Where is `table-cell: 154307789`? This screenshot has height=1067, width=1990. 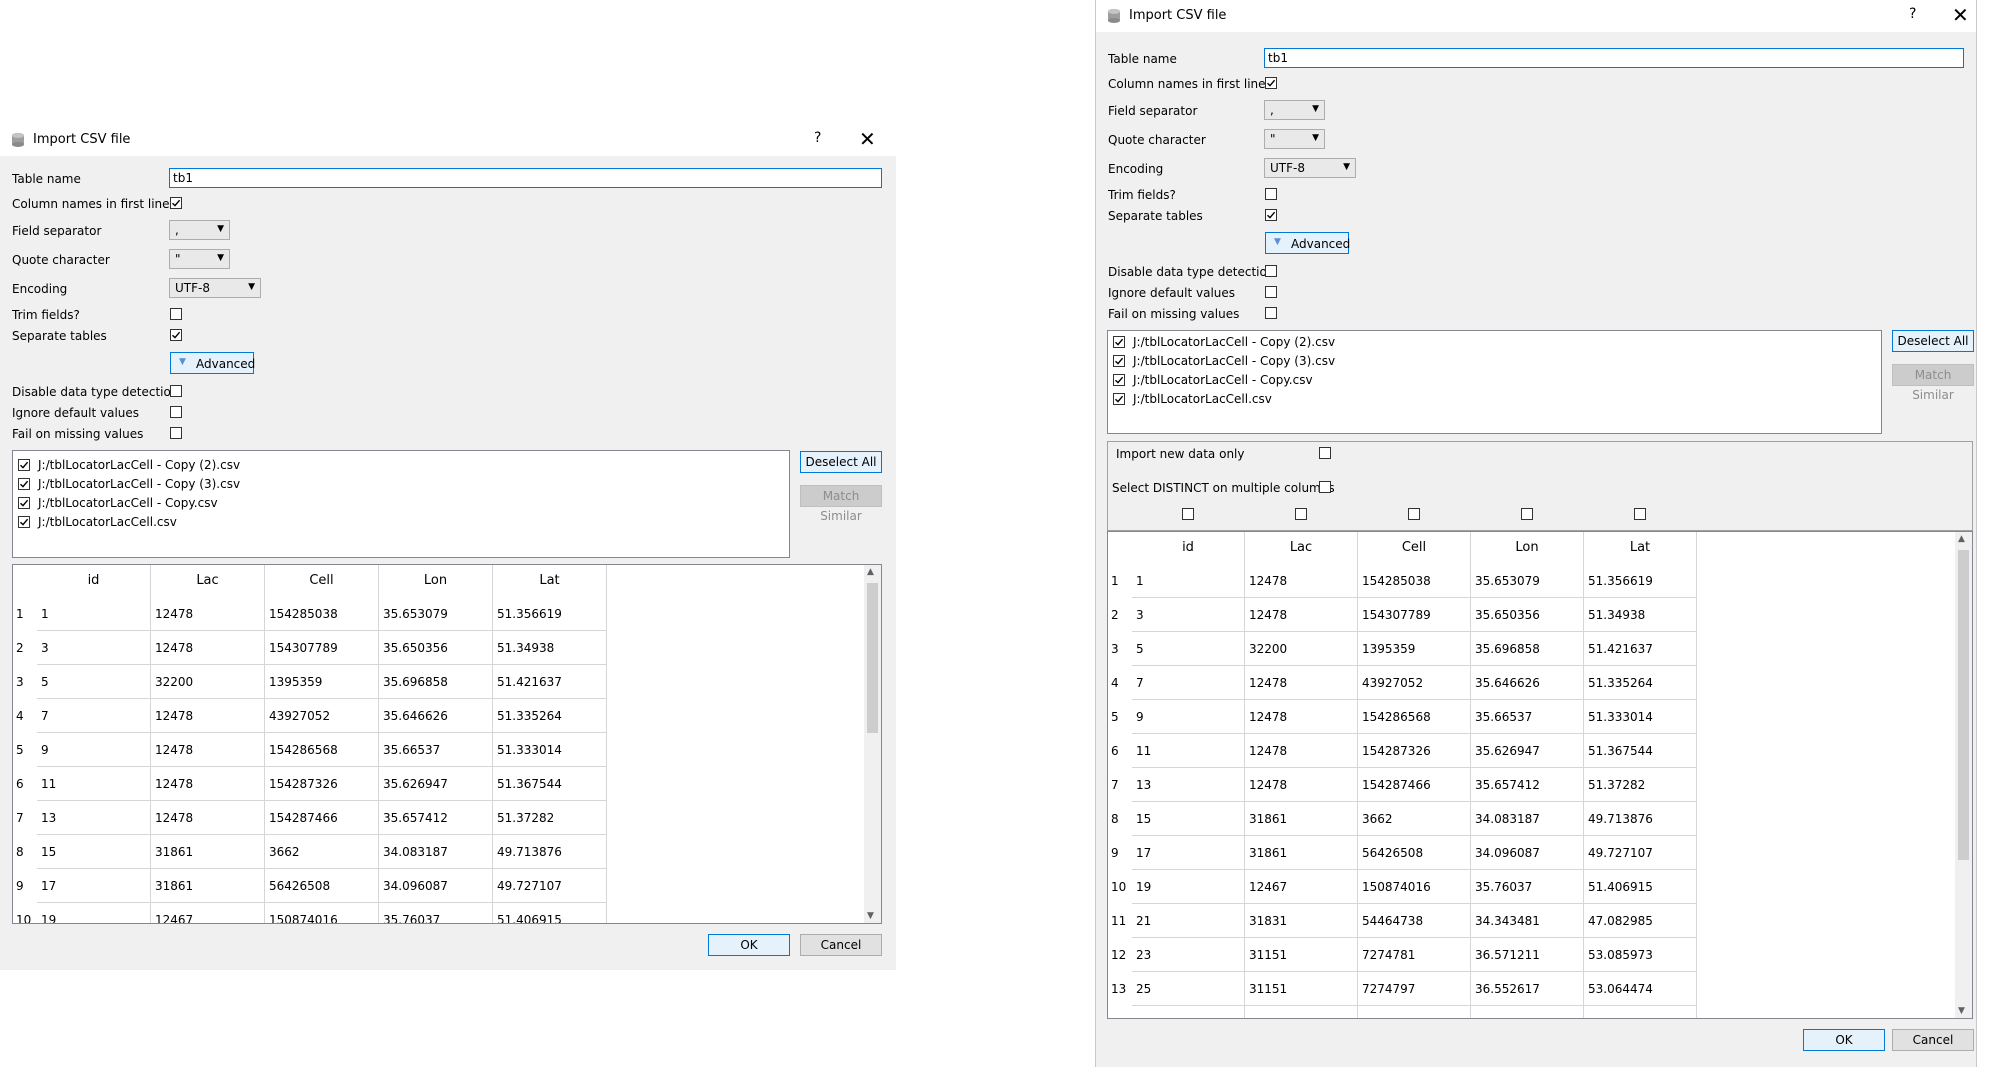
table-cell: 154307789 is located at coordinates (1414, 615).